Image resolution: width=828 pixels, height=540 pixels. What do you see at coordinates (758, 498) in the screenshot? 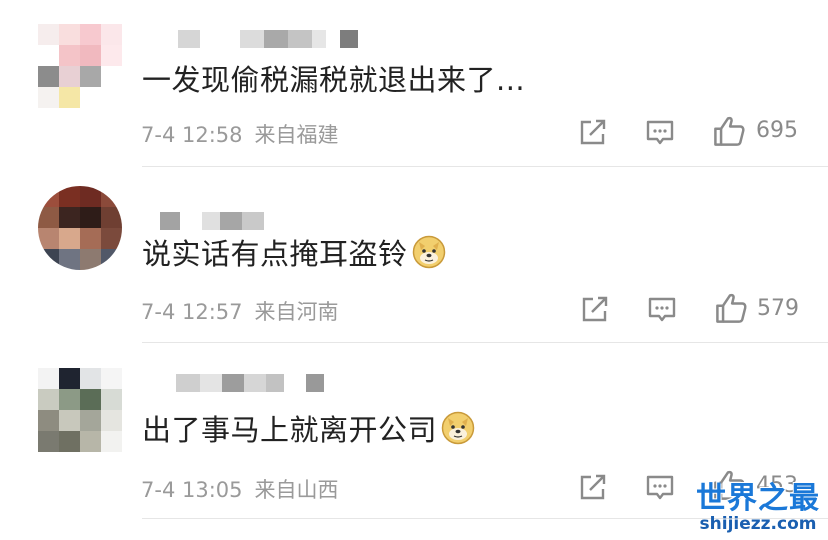
I see `watermark-title: 世界之最` at bounding box center [758, 498].